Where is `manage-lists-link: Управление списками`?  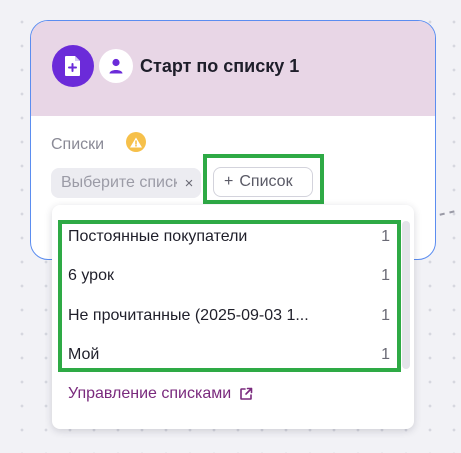
manage-lists-link: Управление списками is located at coordinates (160, 394).